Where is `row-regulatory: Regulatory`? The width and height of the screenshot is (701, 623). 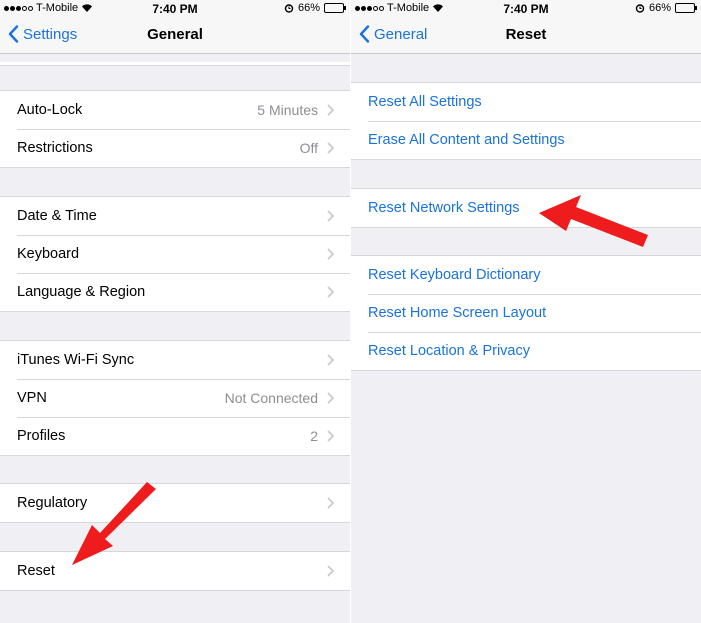
row-regulatory: Regulatory is located at coordinates (175, 503).